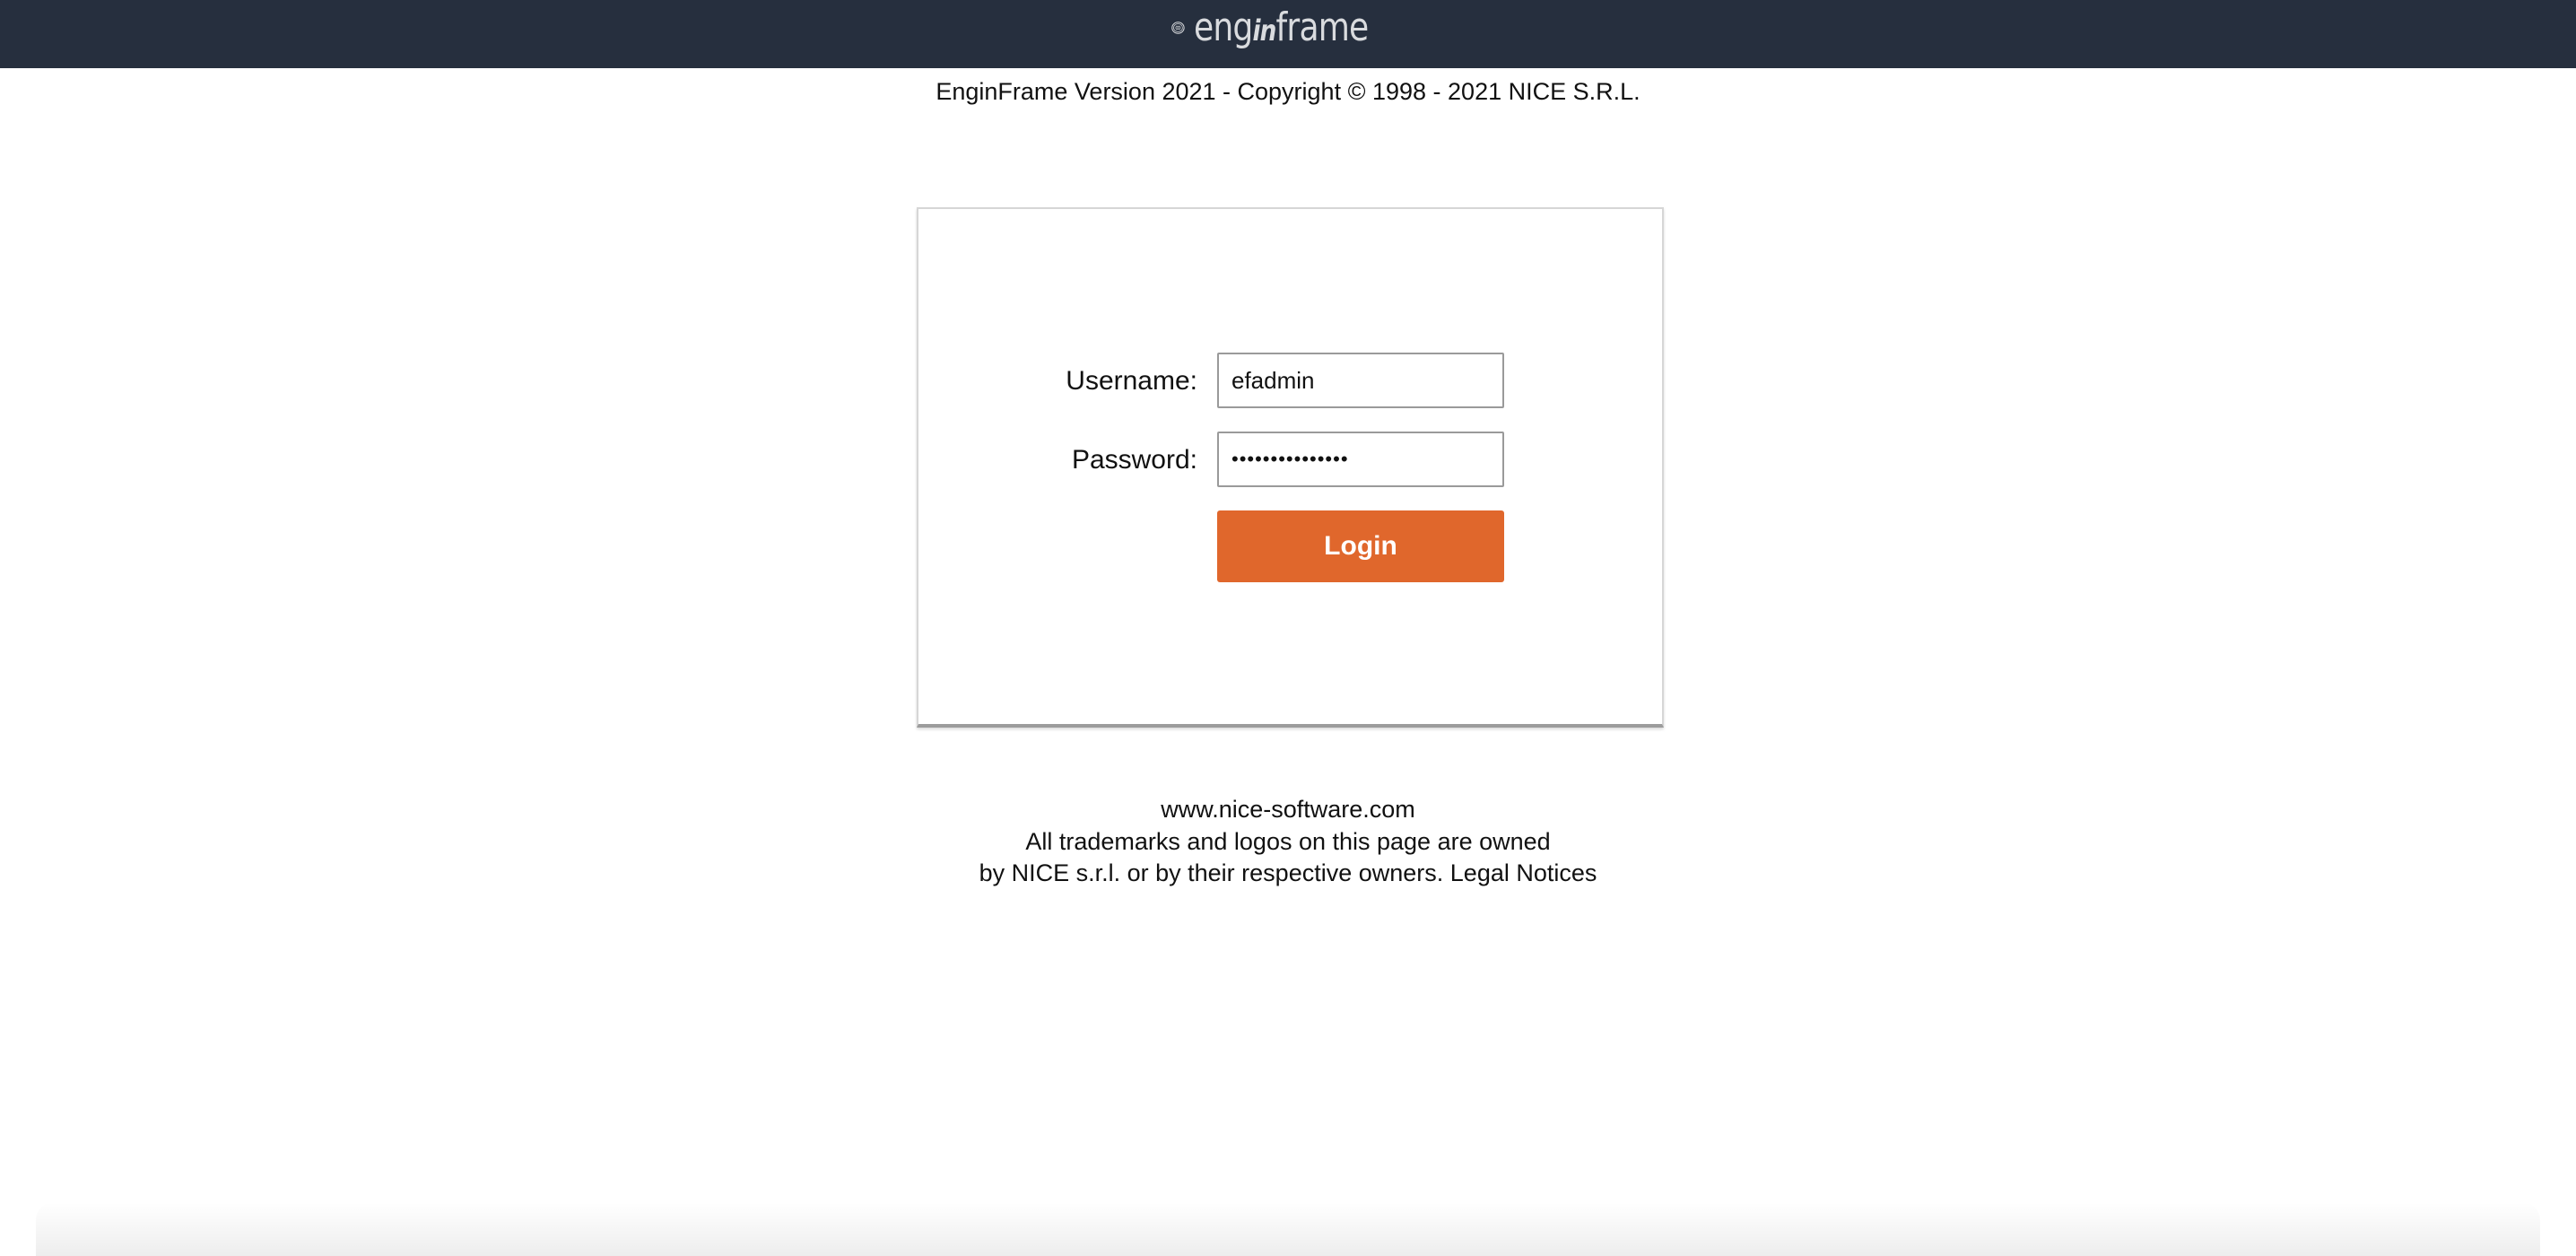 This screenshot has height=1256, width=2576. I want to click on legal-notices-link: Legal Notices, so click(1523, 872).